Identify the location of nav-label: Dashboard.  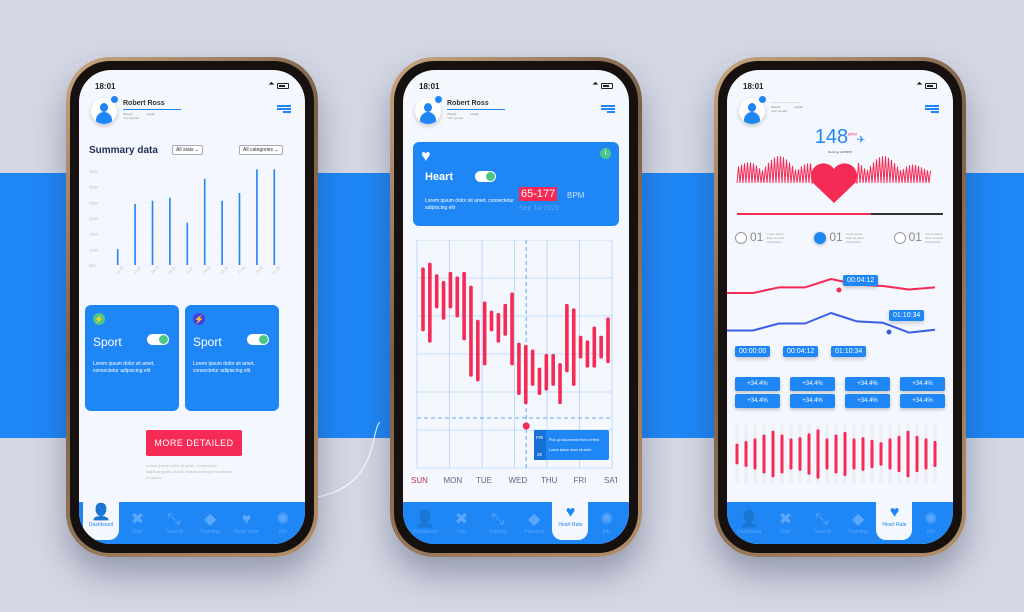
(425, 532).